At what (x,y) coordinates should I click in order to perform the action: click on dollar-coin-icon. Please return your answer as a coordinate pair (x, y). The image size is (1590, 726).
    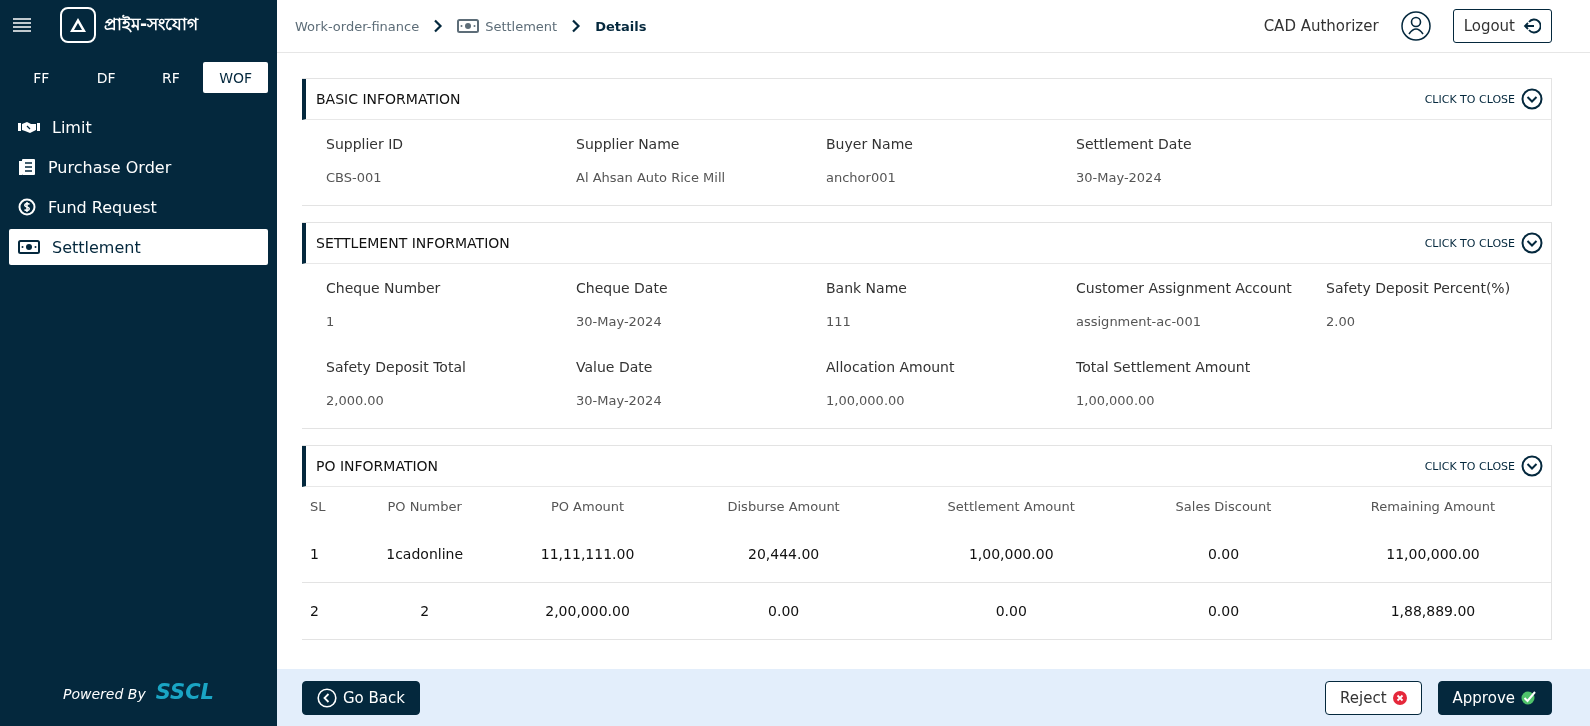
    Looking at the image, I should click on (27, 207).